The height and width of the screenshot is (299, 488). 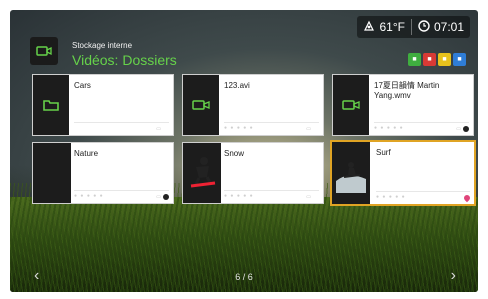 What do you see at coordinates (413, 27) in the screenshot?
I see `status-bar: 61°F 07:01` at bounding box center [413, 27].